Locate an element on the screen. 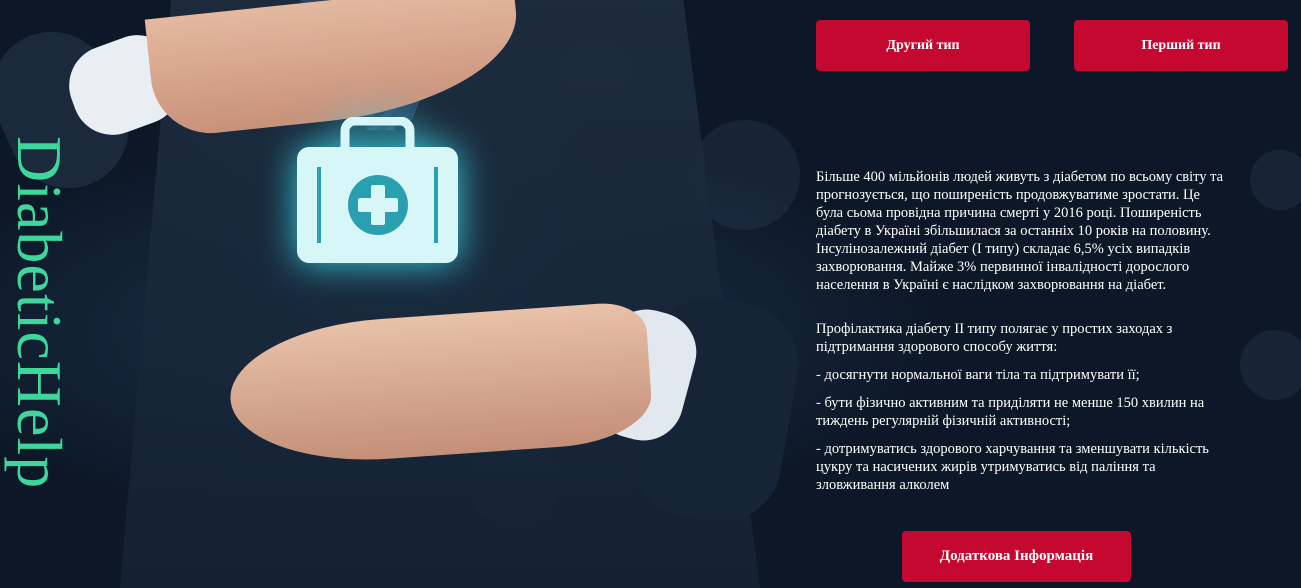 The height and width of the screenshot is (588, 1301). type2-button: Другий тип is located at coordinates (923, 45).